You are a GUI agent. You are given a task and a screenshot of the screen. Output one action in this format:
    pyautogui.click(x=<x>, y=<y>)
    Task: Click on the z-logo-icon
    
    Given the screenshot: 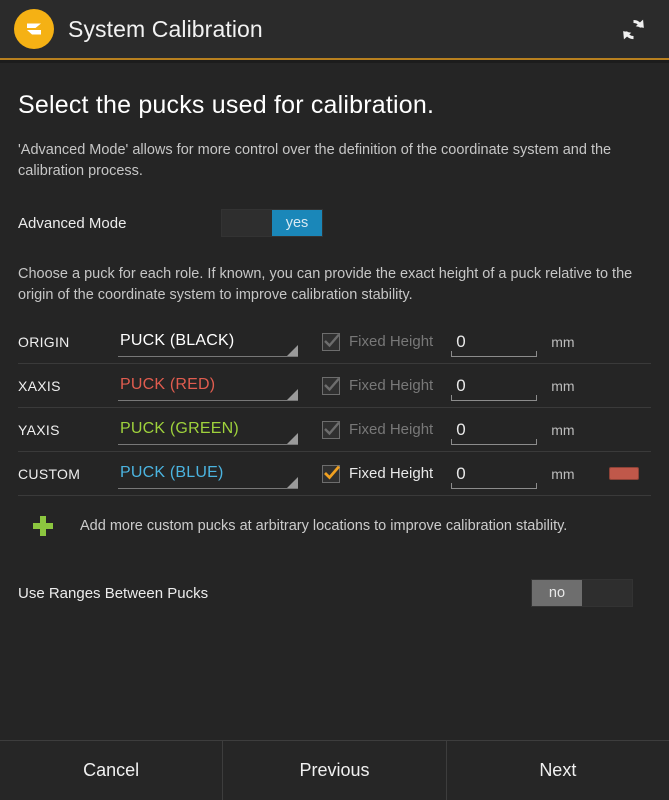 What is the action you would take?
    pyautogui.click(x=34, y=29)
    